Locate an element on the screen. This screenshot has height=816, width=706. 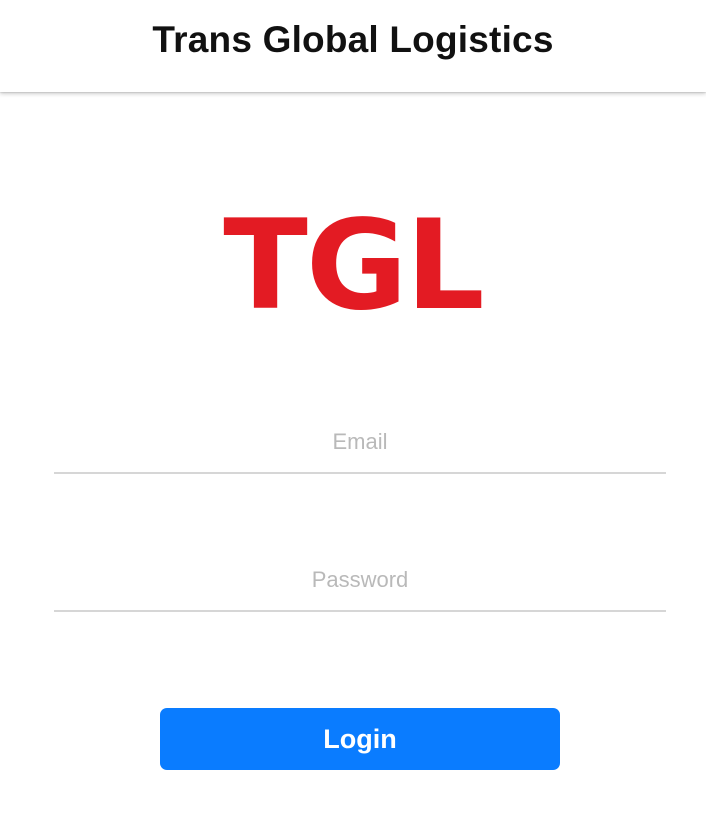
password-field is located at coordinates (360, 580).